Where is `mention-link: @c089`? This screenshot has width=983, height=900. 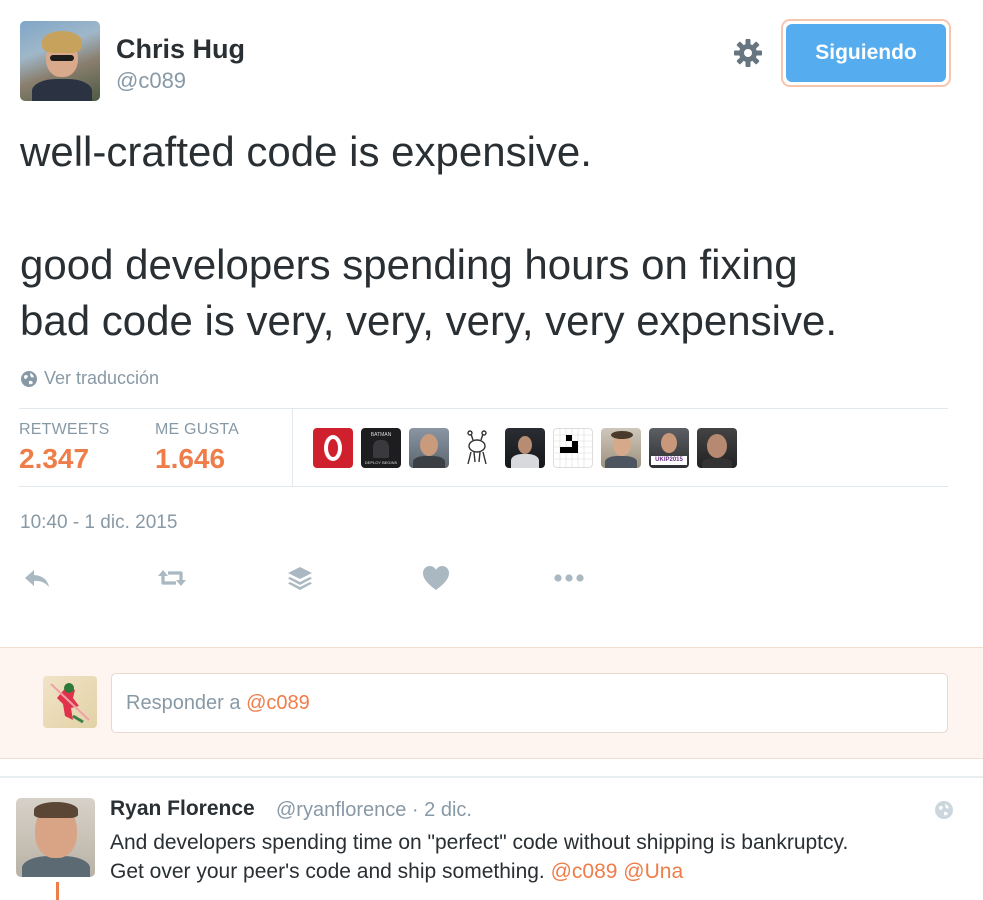
mention-link: @c089 is located at coordinates (584, 871).